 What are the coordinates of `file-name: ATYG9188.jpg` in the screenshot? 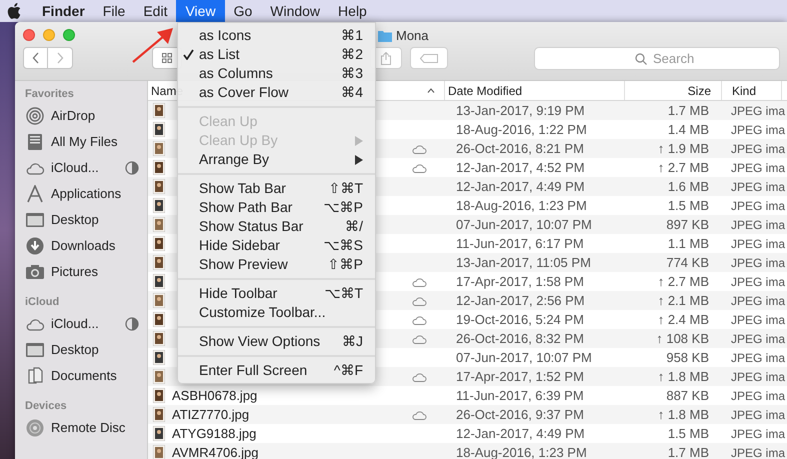 It's located at (214, 433).